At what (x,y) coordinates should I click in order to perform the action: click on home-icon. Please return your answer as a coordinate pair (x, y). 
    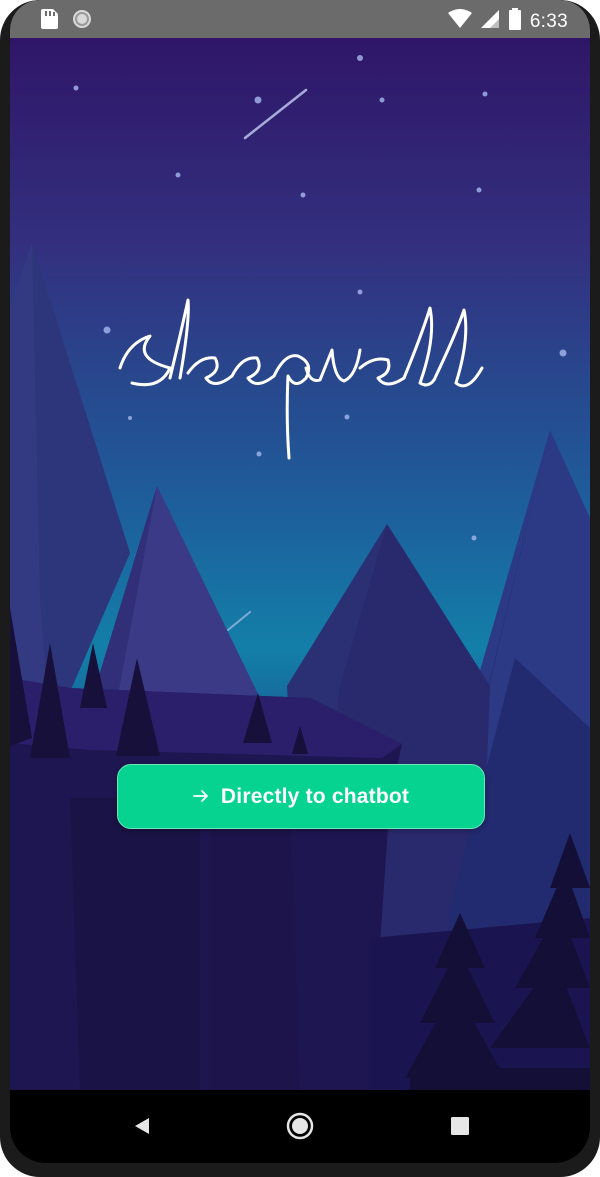
    Looking at the image, I should click on (300, 1126).